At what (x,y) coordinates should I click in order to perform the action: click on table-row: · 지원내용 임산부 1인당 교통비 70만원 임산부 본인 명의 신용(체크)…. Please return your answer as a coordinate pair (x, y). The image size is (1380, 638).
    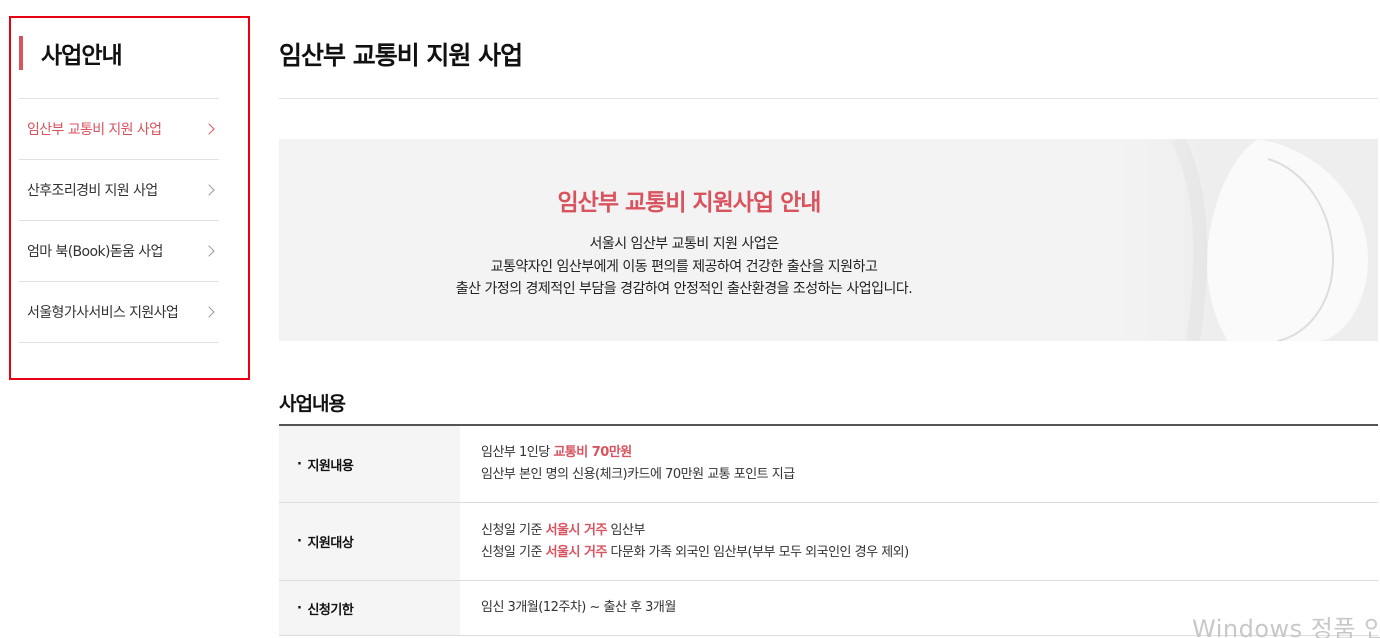
    Looking at the image, I should click on (828, 464).